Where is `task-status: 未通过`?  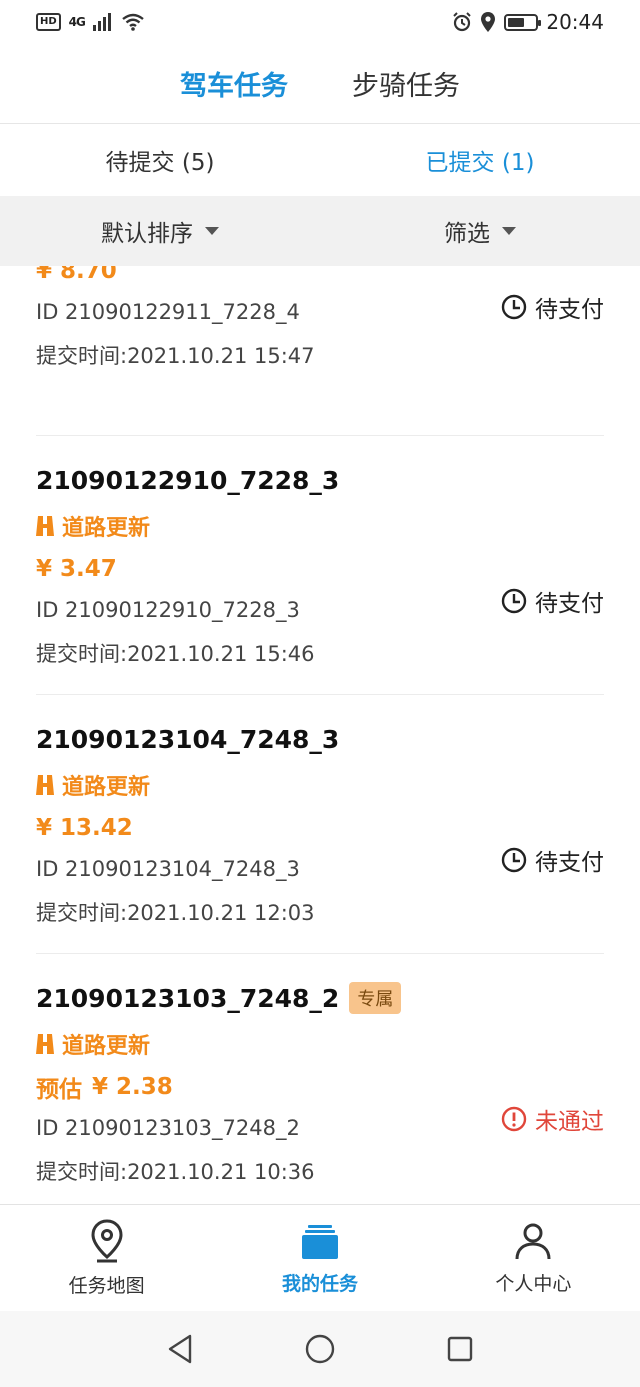
task-status: 未通过 is located at coordinates (552, 1119).